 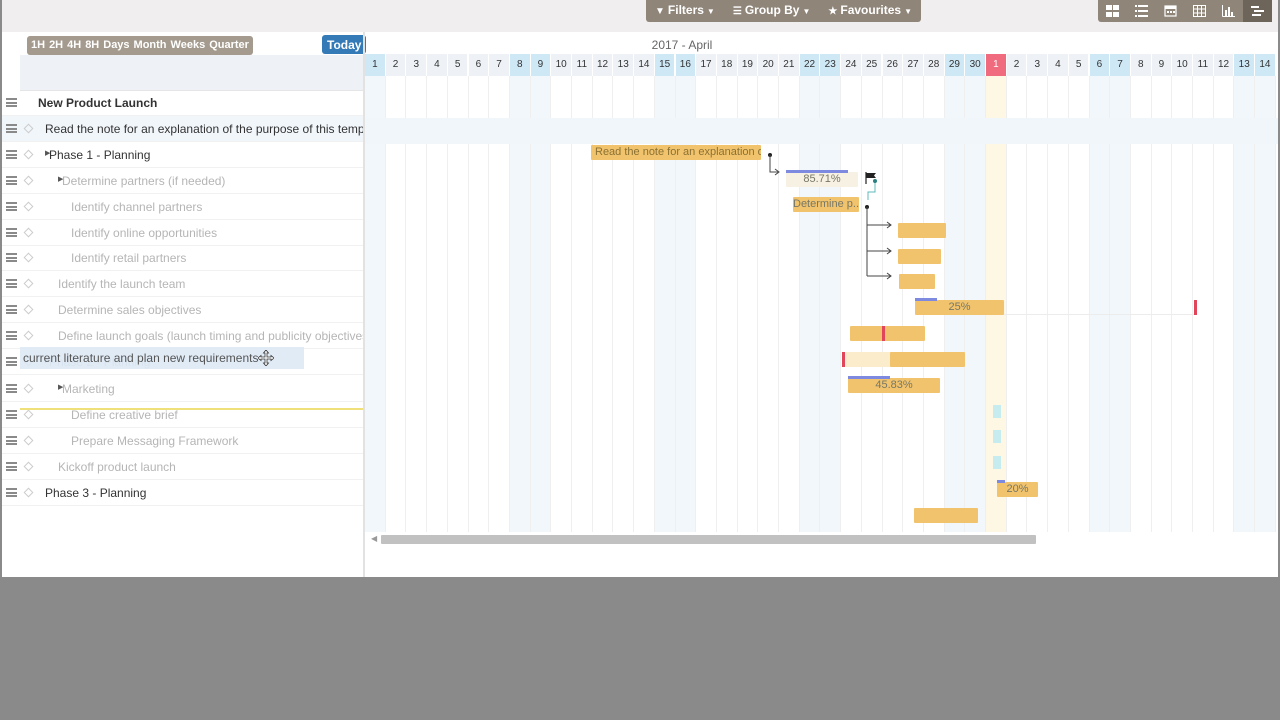 I want to click on gantt-bar-phase2, so click(x=927, y=359).